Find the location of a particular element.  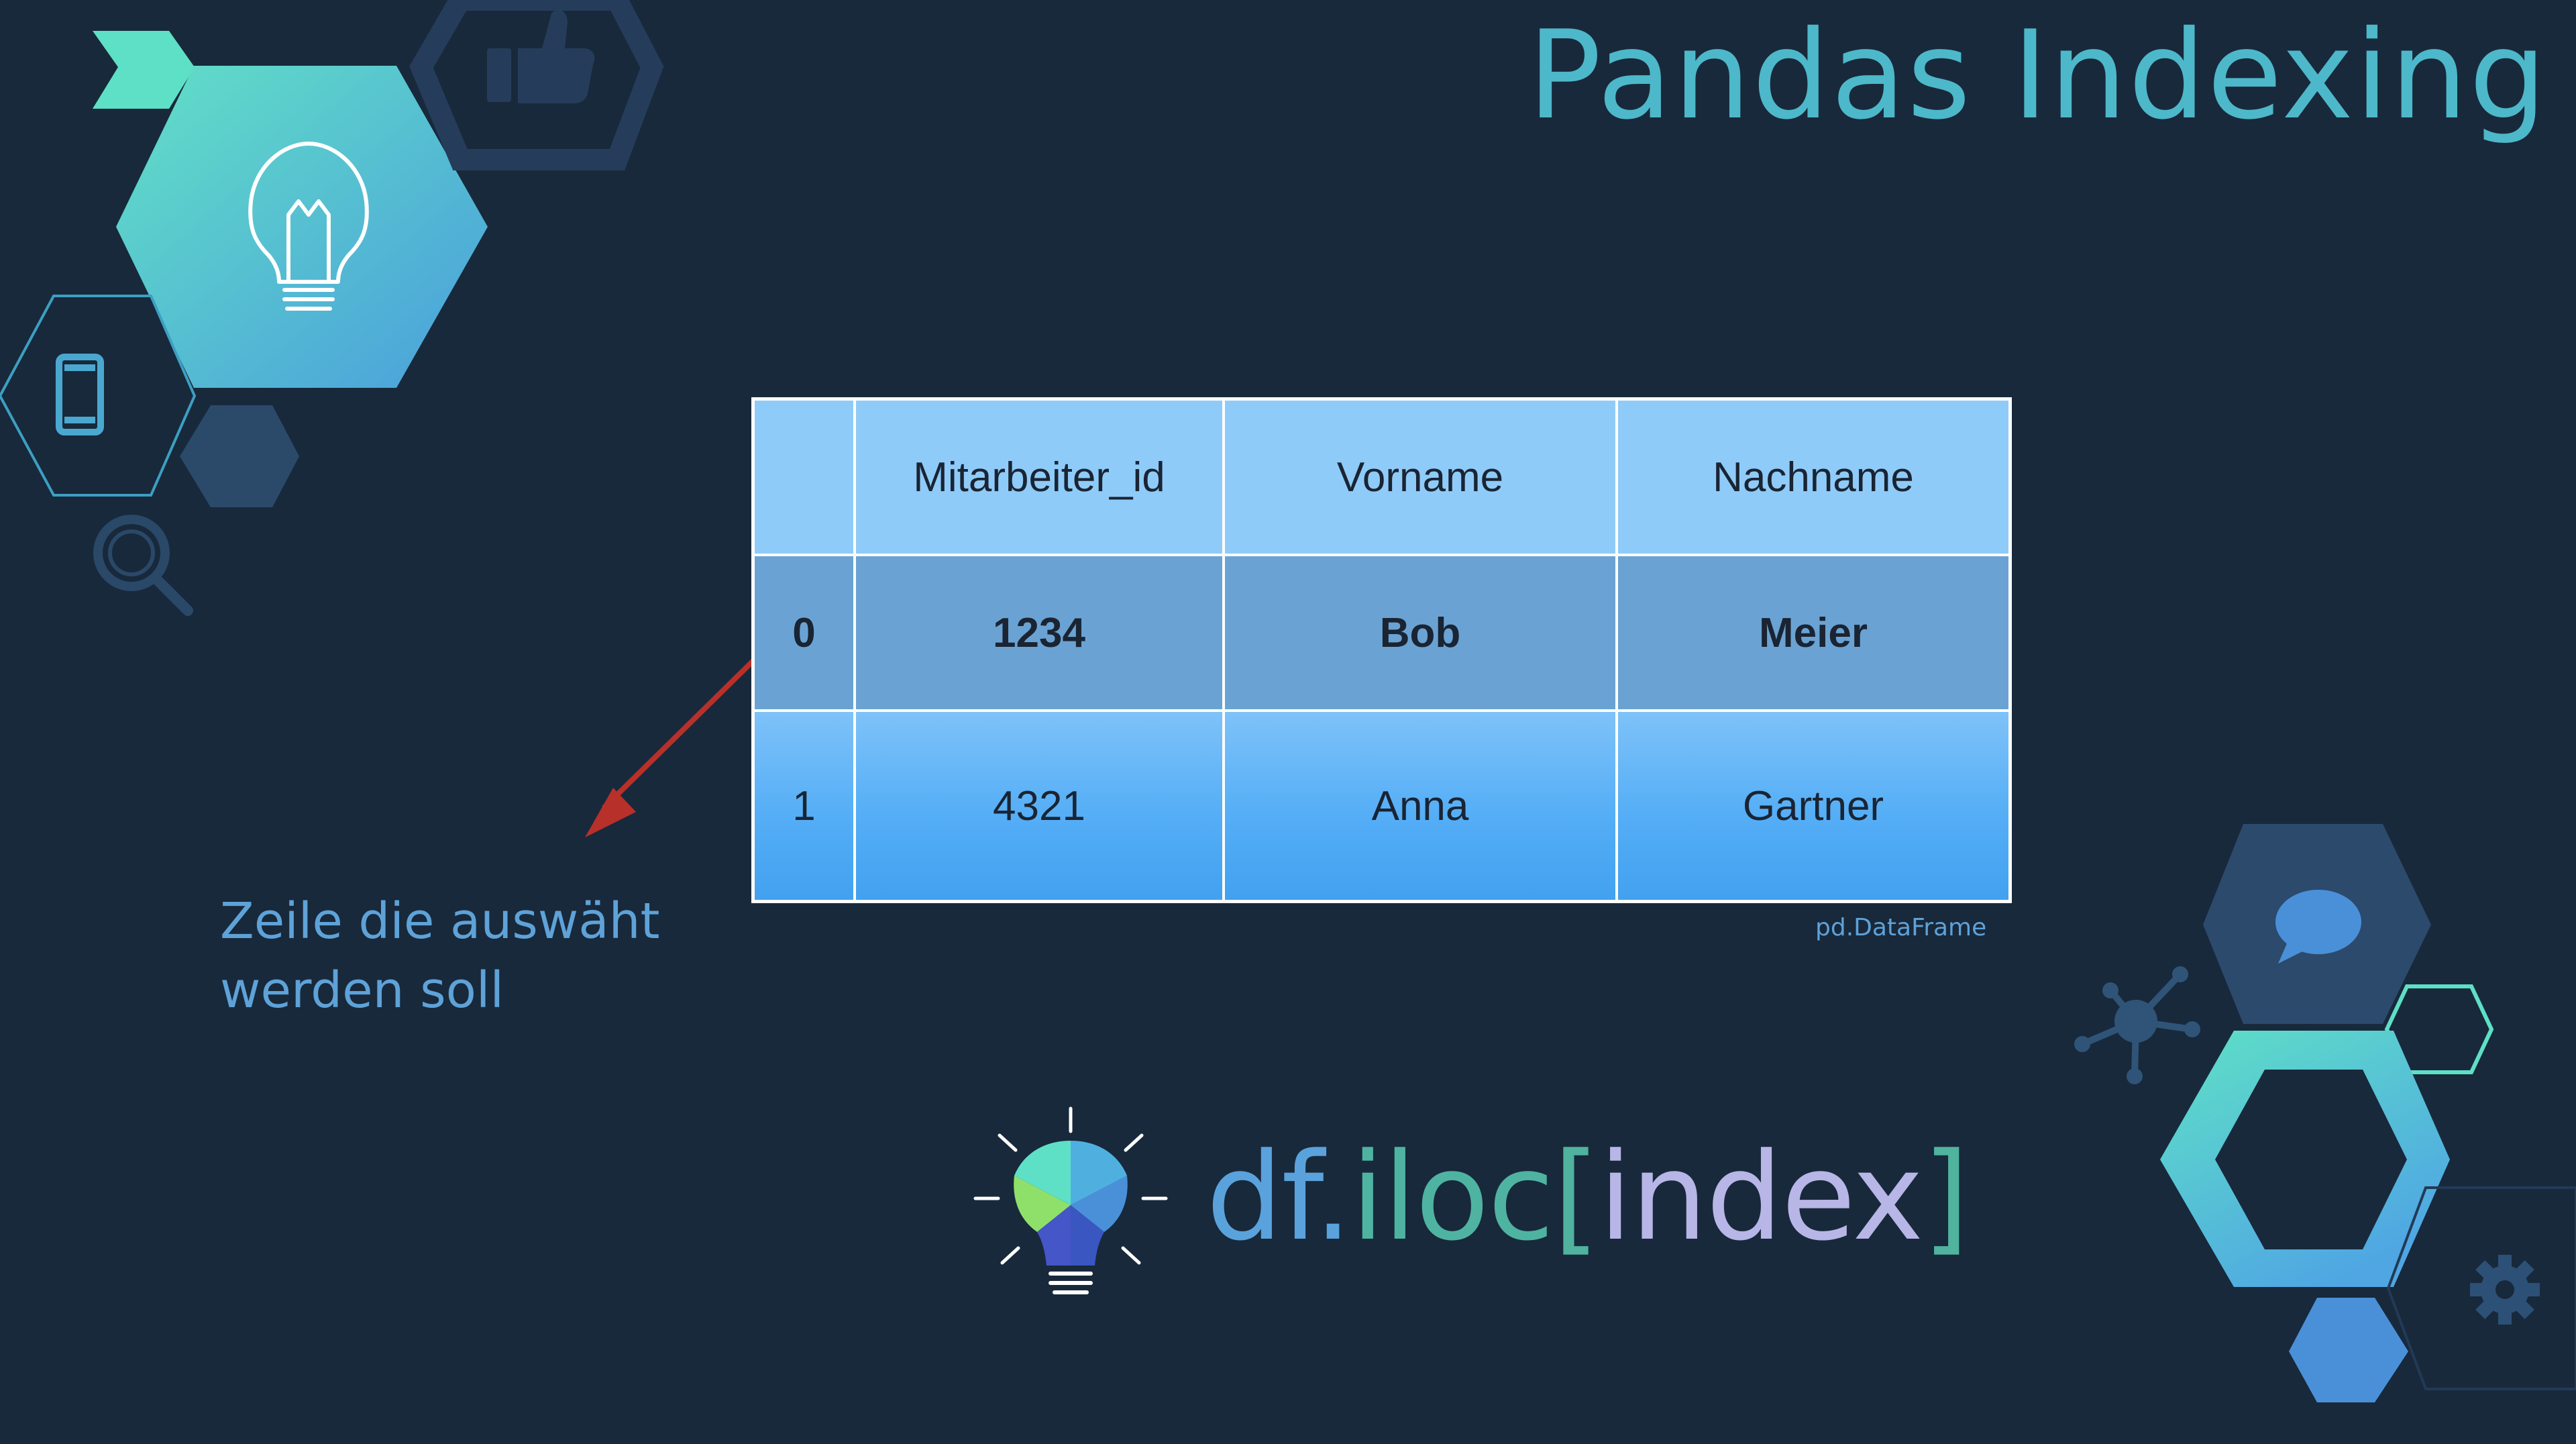

annotation-line-1: Zeile die auswäht is located at coordinates (440, 921).